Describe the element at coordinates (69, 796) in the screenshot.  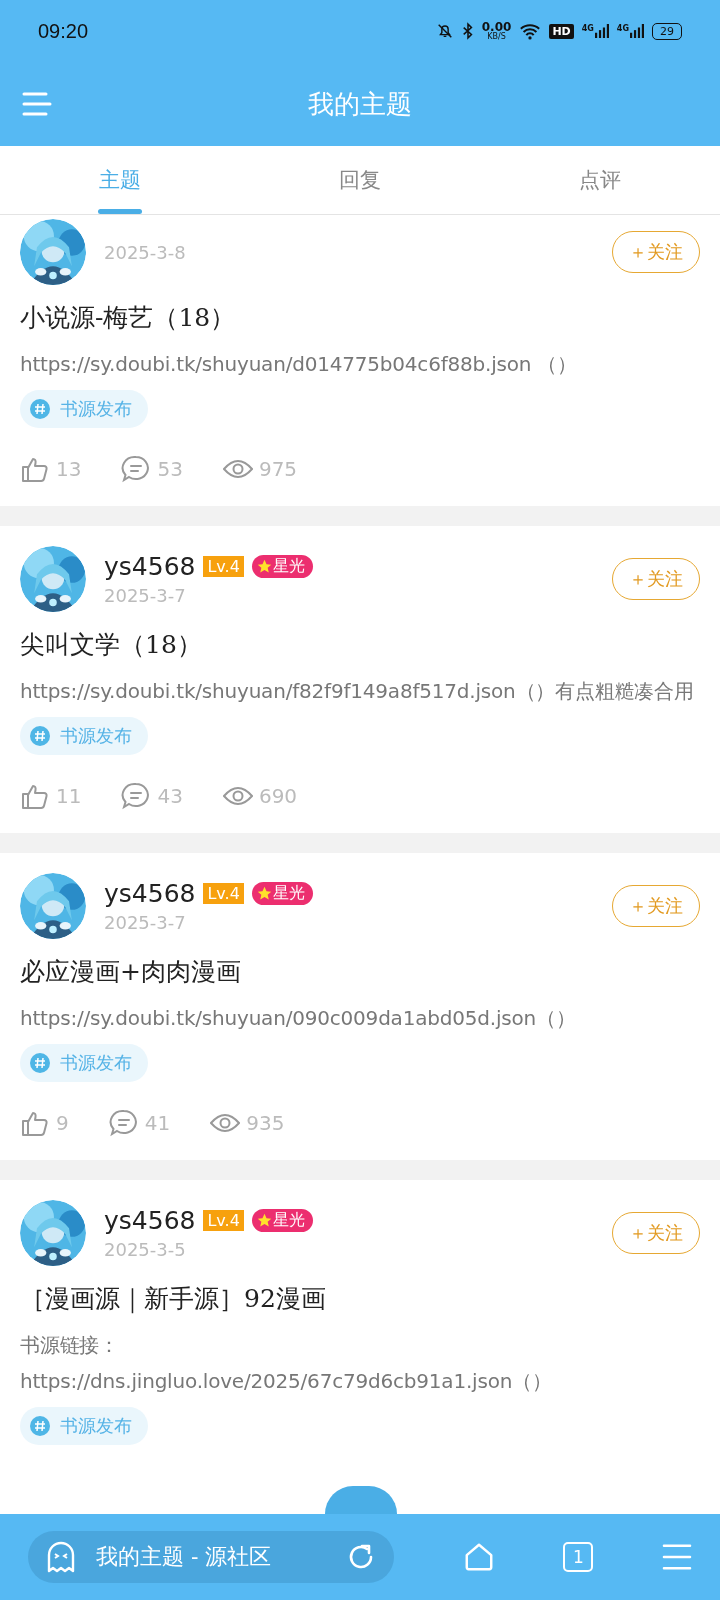
I see `like-count: 11` at that location.